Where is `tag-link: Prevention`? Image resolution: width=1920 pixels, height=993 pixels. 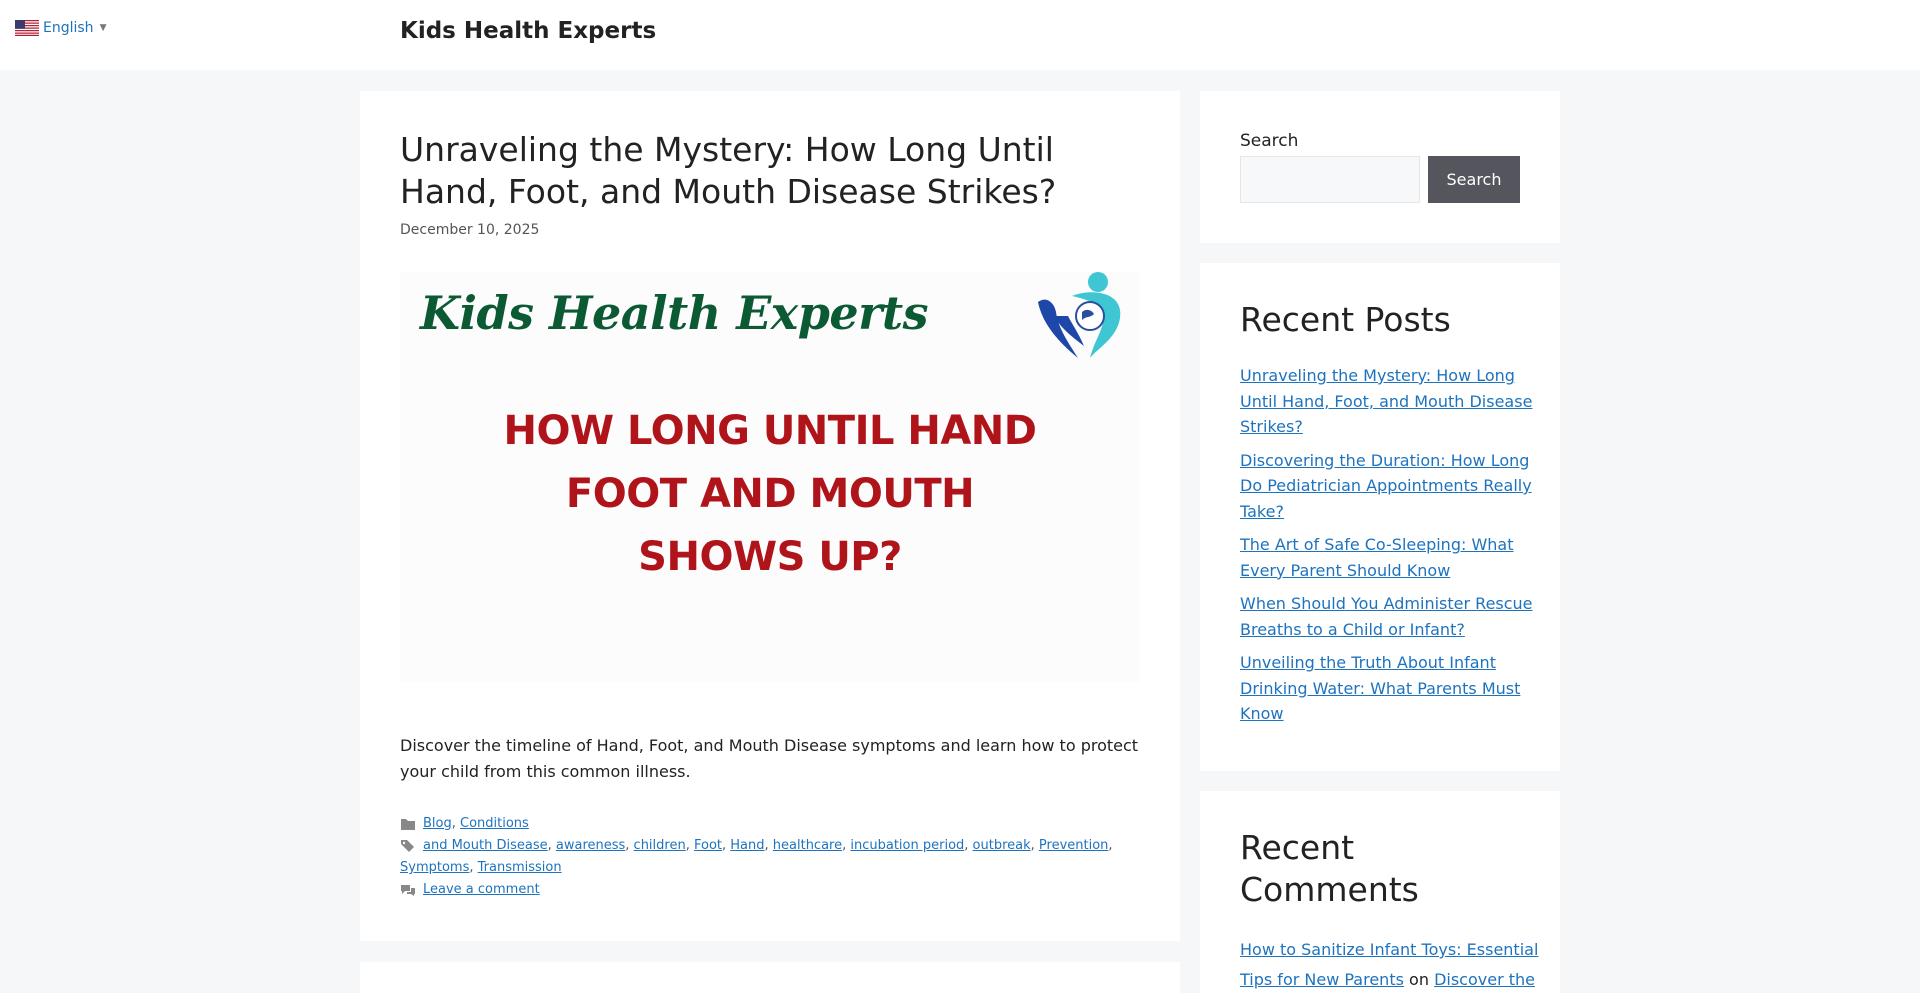 tag-link: Prevention is located at coordinates (1074, 845).